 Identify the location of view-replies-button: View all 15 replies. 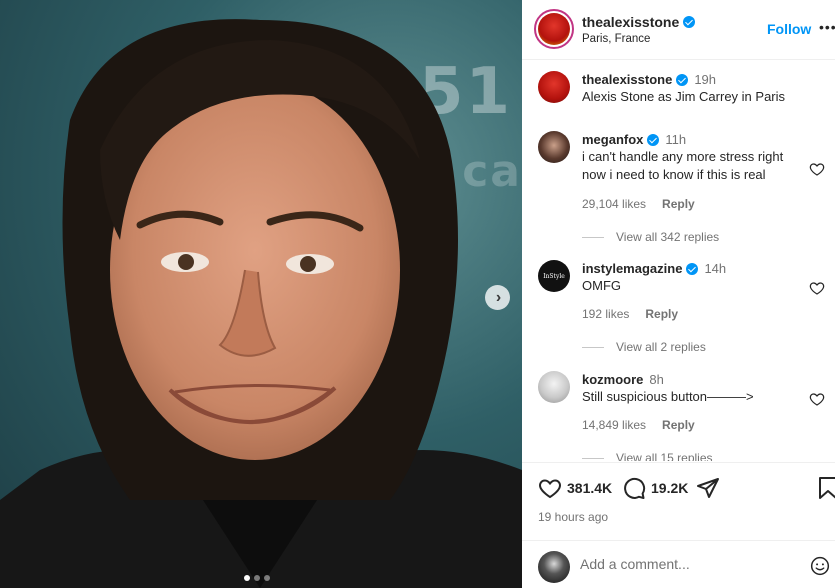
(647, 456).